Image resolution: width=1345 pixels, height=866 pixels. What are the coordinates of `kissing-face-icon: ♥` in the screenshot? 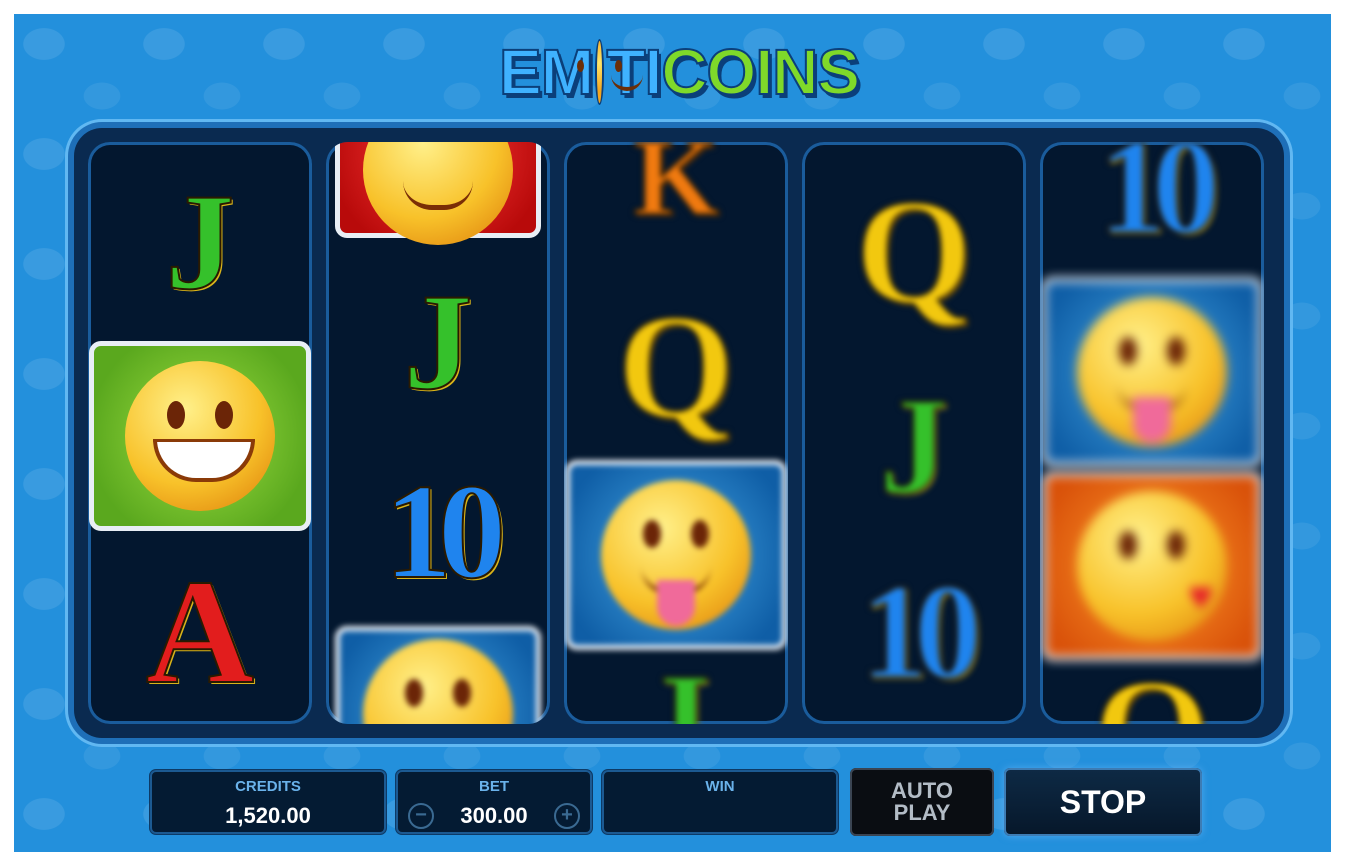 It's located at (1152, 566).